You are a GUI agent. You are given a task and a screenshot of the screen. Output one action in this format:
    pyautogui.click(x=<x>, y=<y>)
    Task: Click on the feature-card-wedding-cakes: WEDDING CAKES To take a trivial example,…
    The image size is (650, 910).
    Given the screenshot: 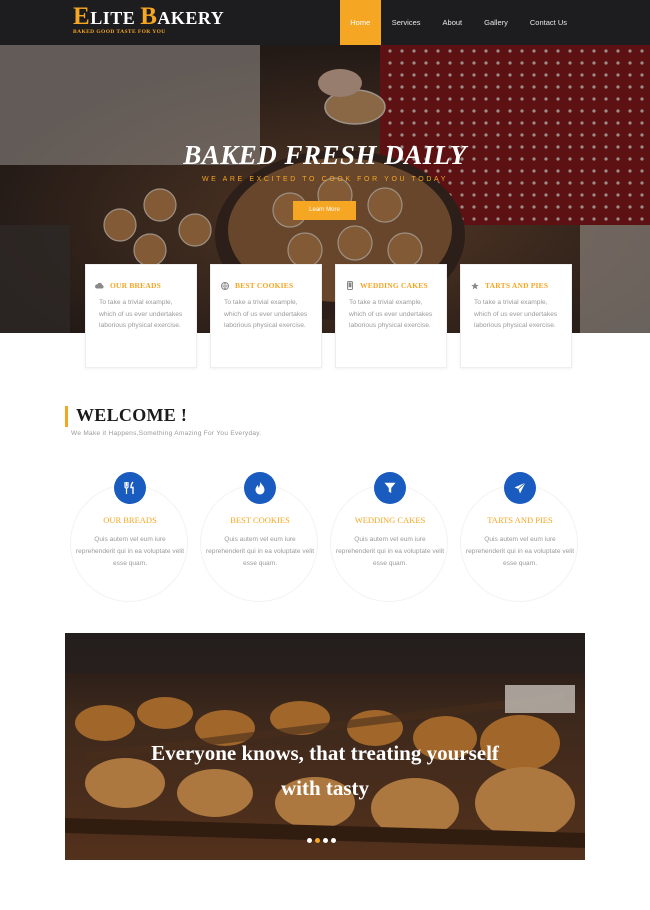 What is the action you would take?
    pyautogui.click(x=391, y=316)
    